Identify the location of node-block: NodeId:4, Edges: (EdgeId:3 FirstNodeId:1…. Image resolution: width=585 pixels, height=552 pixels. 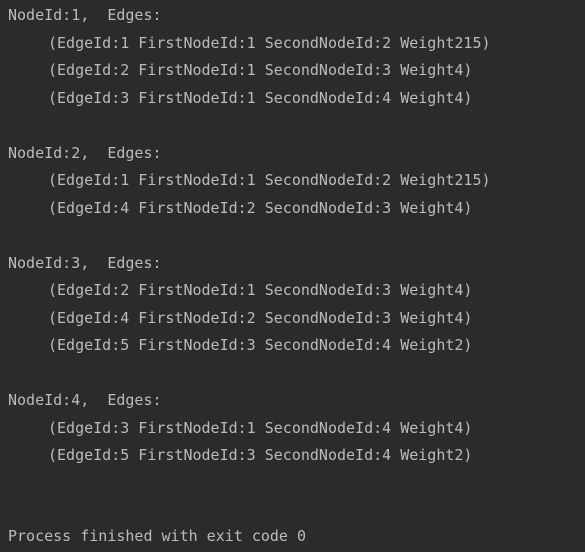
(296, 428).